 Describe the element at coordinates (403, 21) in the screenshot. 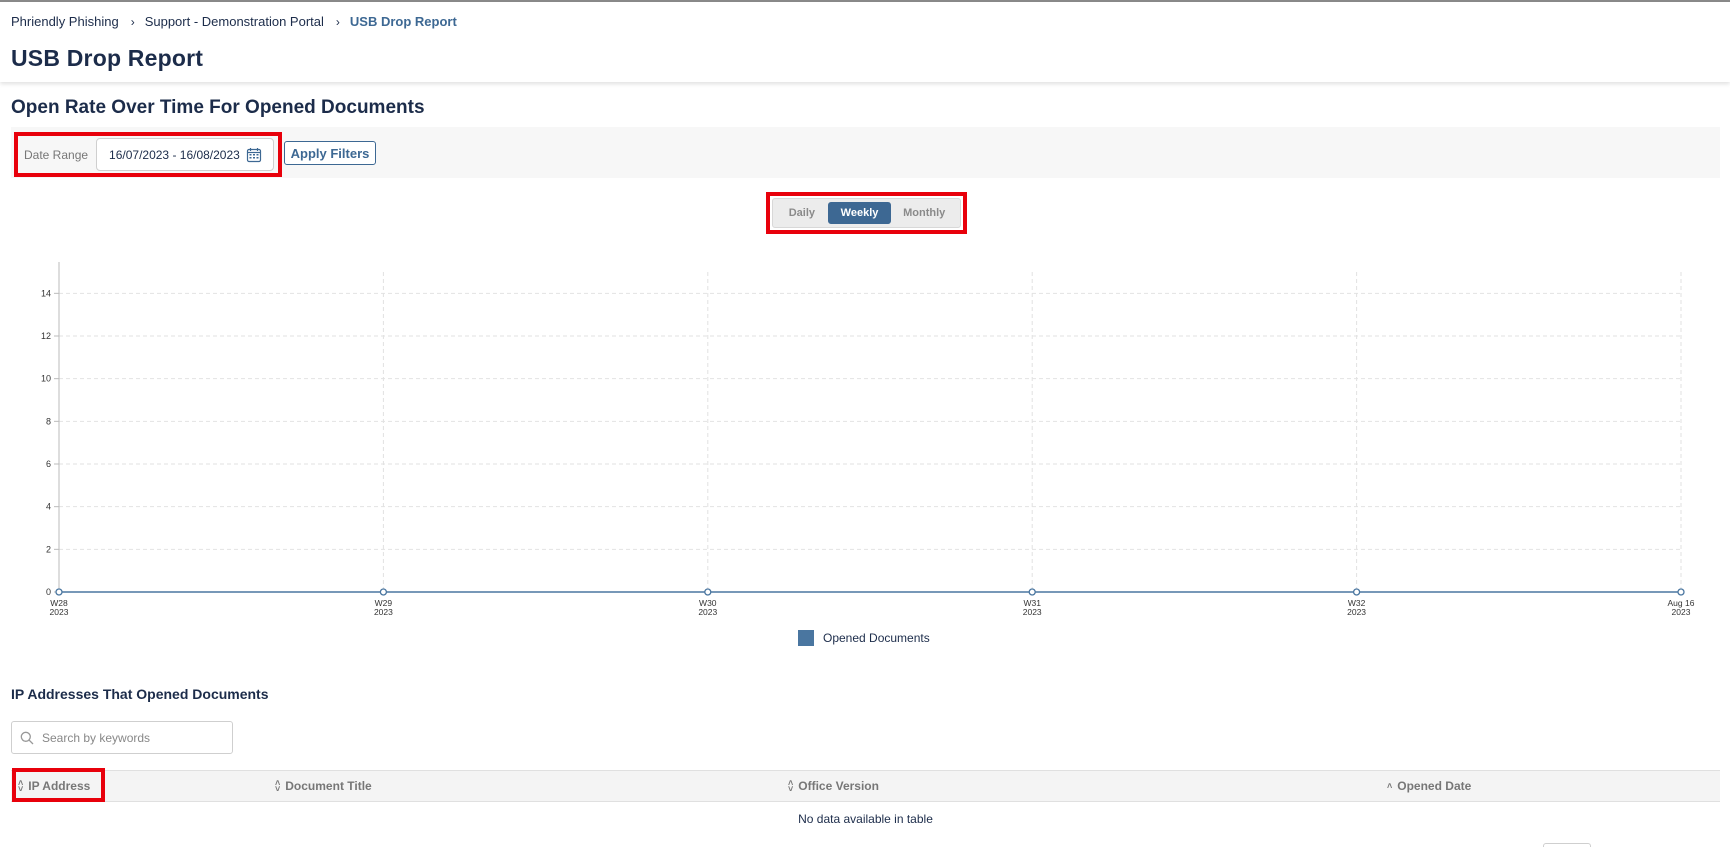

I see `breadcrumb-item-current: USB Drop Report` at that location.